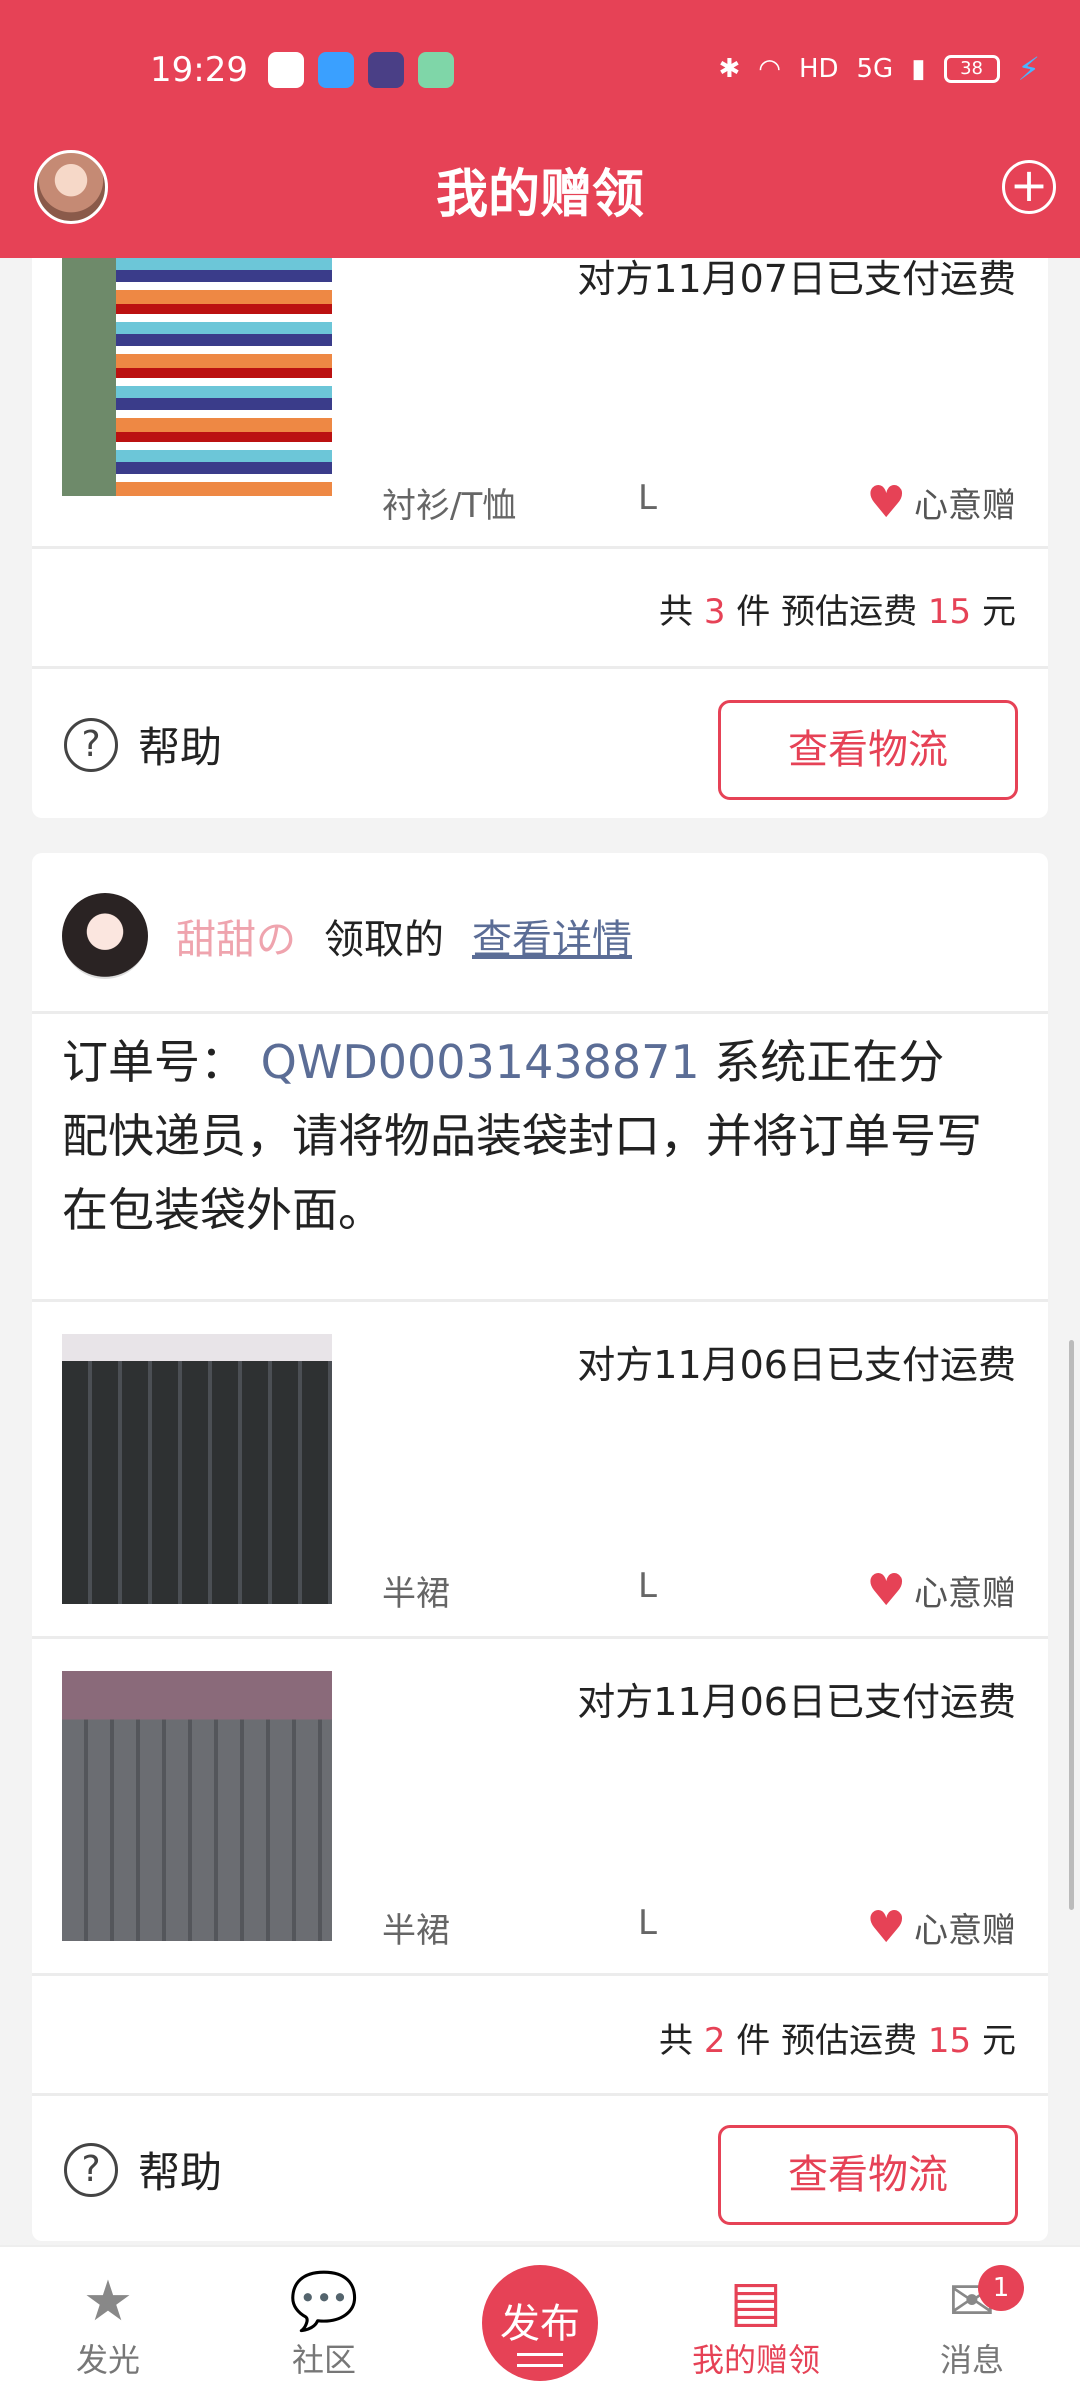 Image resolution: width=1080 pixels, height=2400 pixels. I want to click on order-summary: 共 3 件 预估运费 15 元, so click(837, 608).